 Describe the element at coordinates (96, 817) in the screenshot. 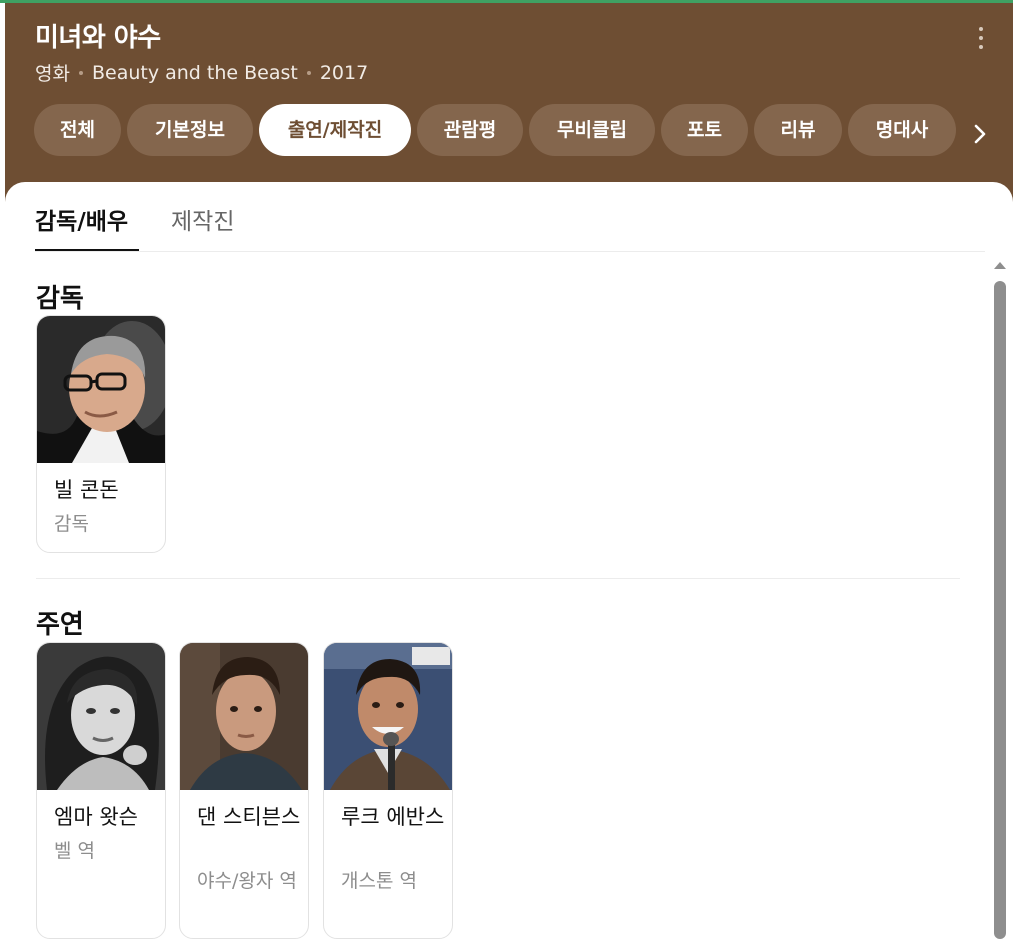

I see `person-name: 엠마 왓슨` at that location.